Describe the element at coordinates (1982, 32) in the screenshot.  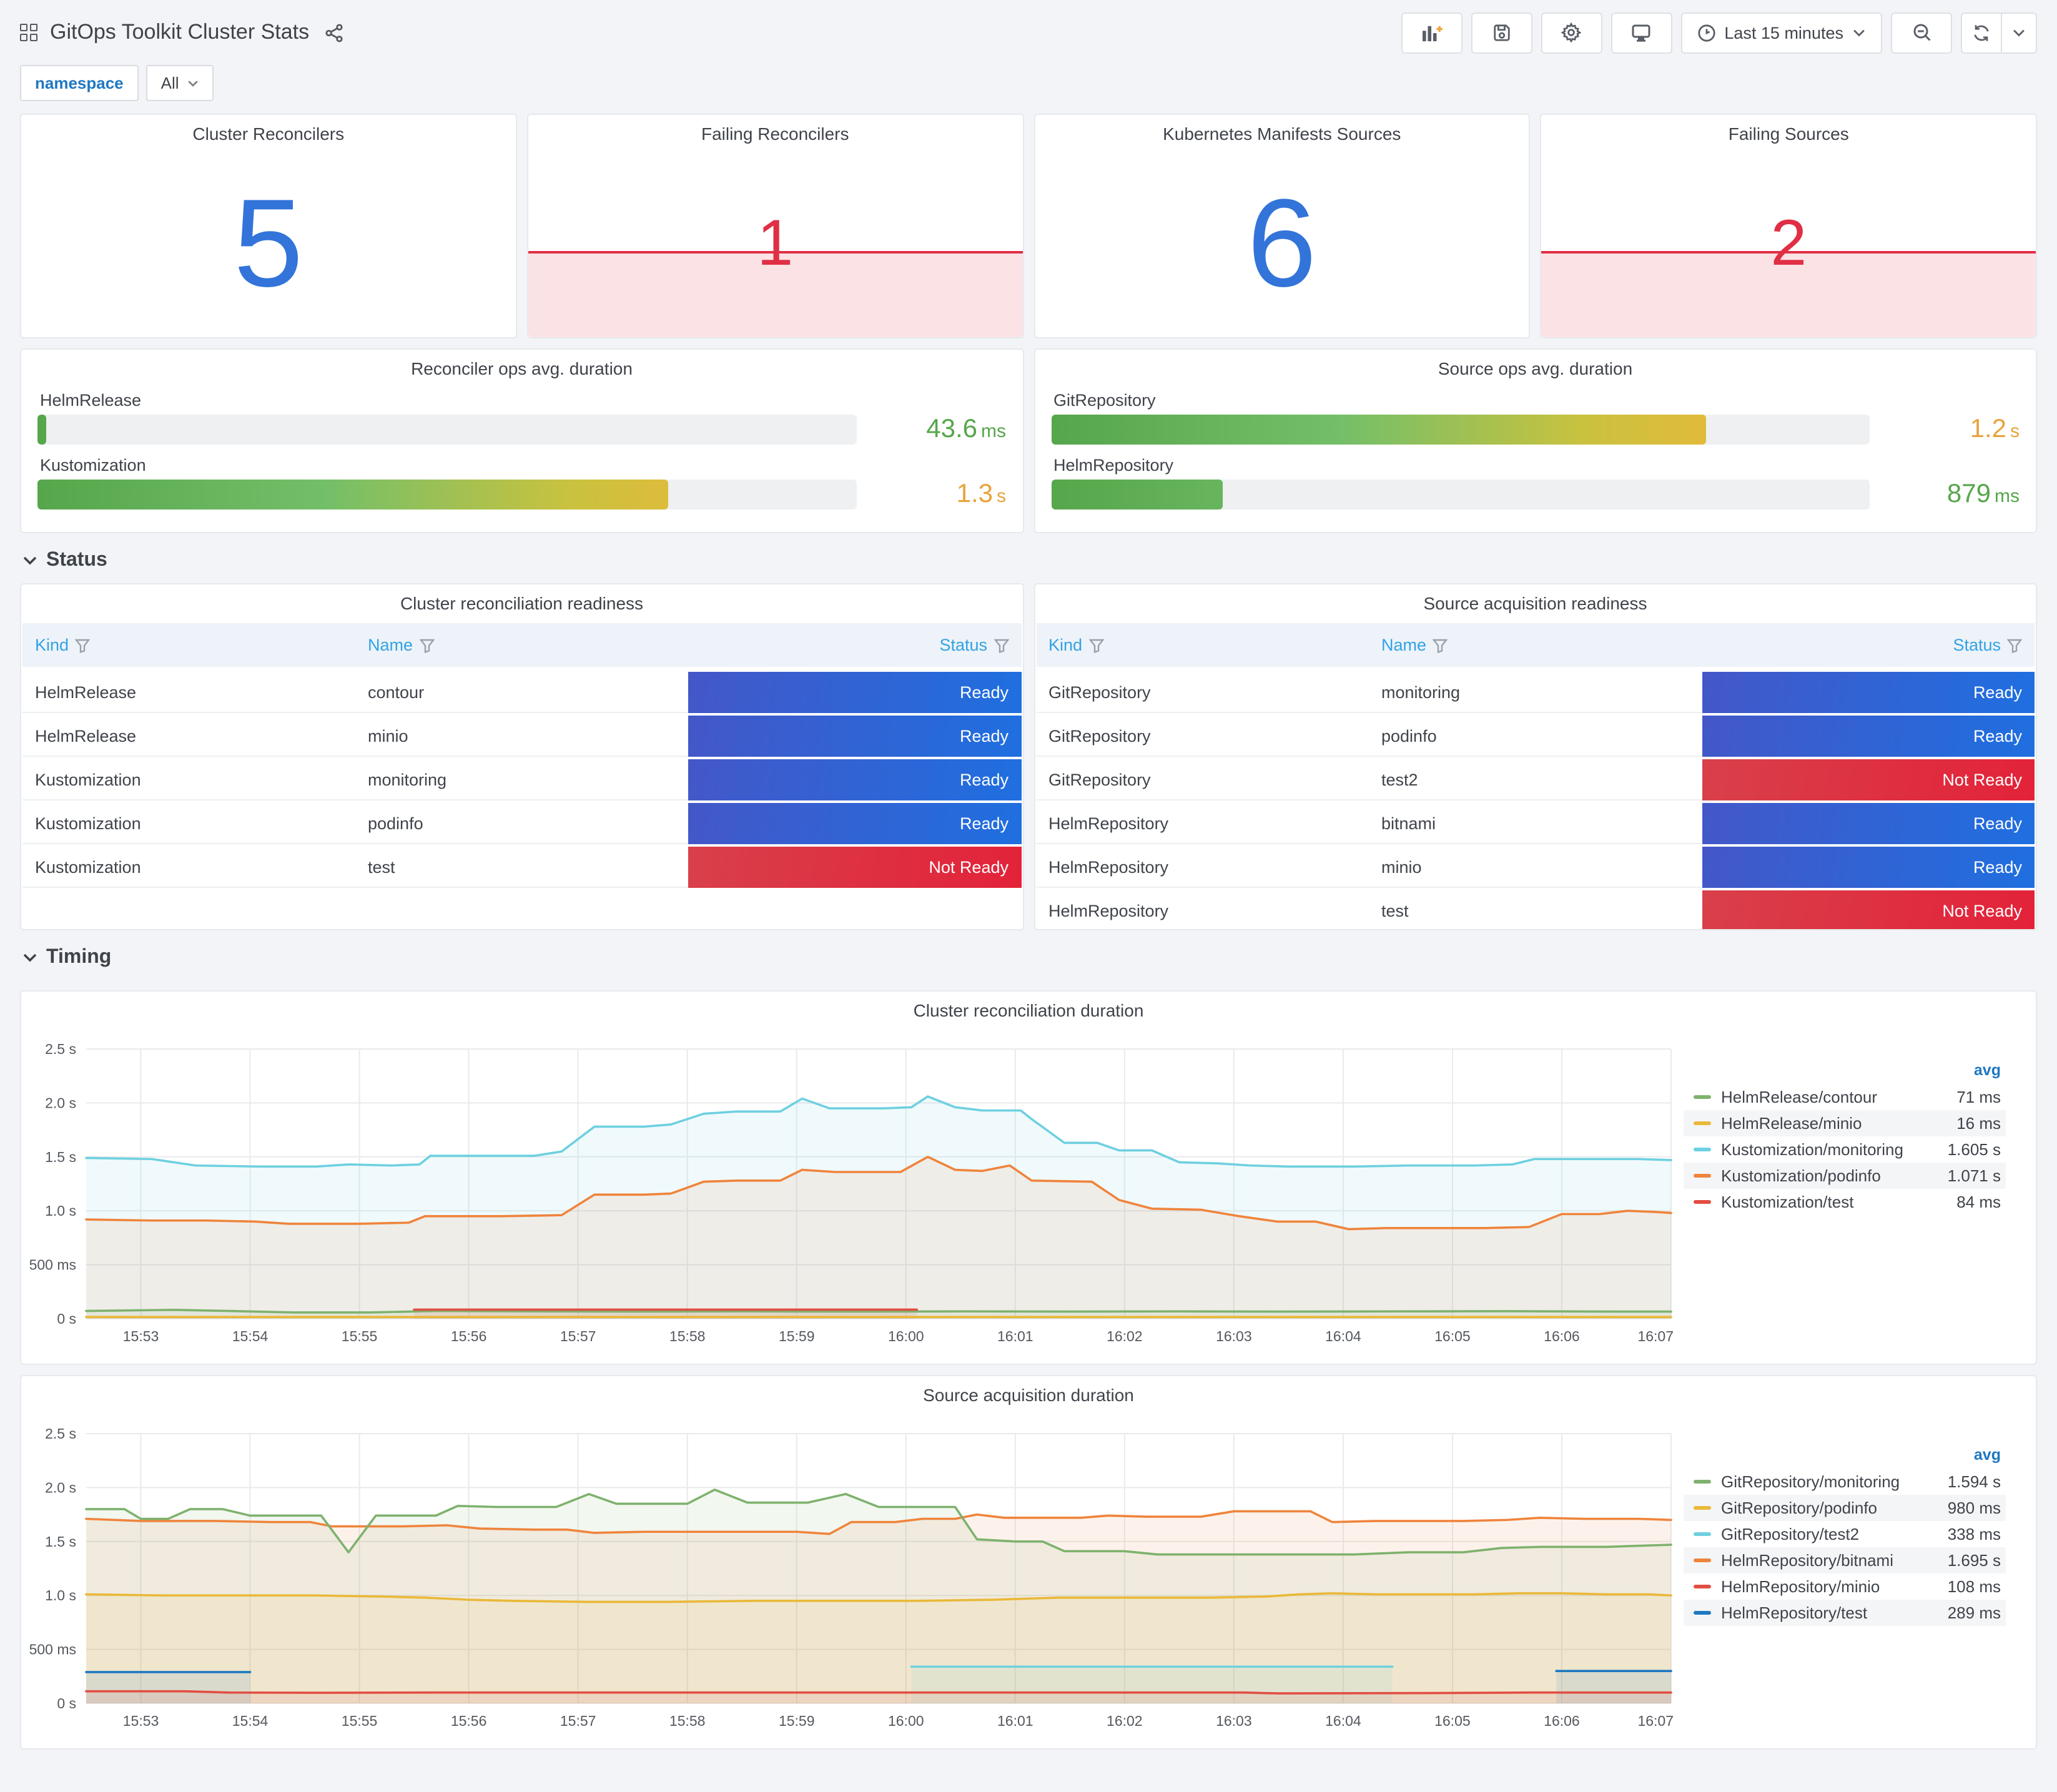
I see `refresh-button` at that location.